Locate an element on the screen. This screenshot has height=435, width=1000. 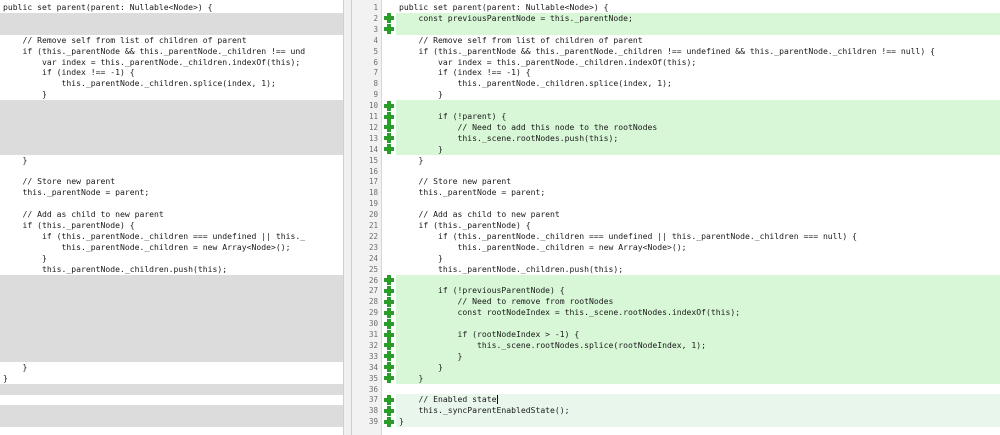
code-text: this._scene.rootNodes.push(this); is located at coordinates (509, 137).